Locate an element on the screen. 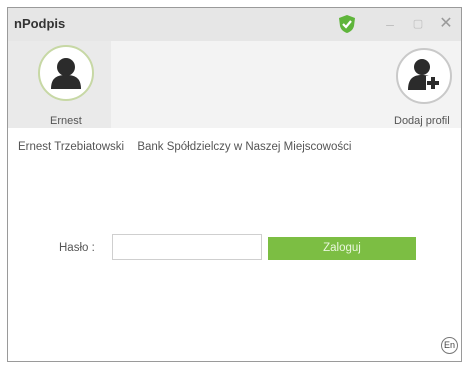  profile-ernest: Ernest is located at coordinates (59, 84).